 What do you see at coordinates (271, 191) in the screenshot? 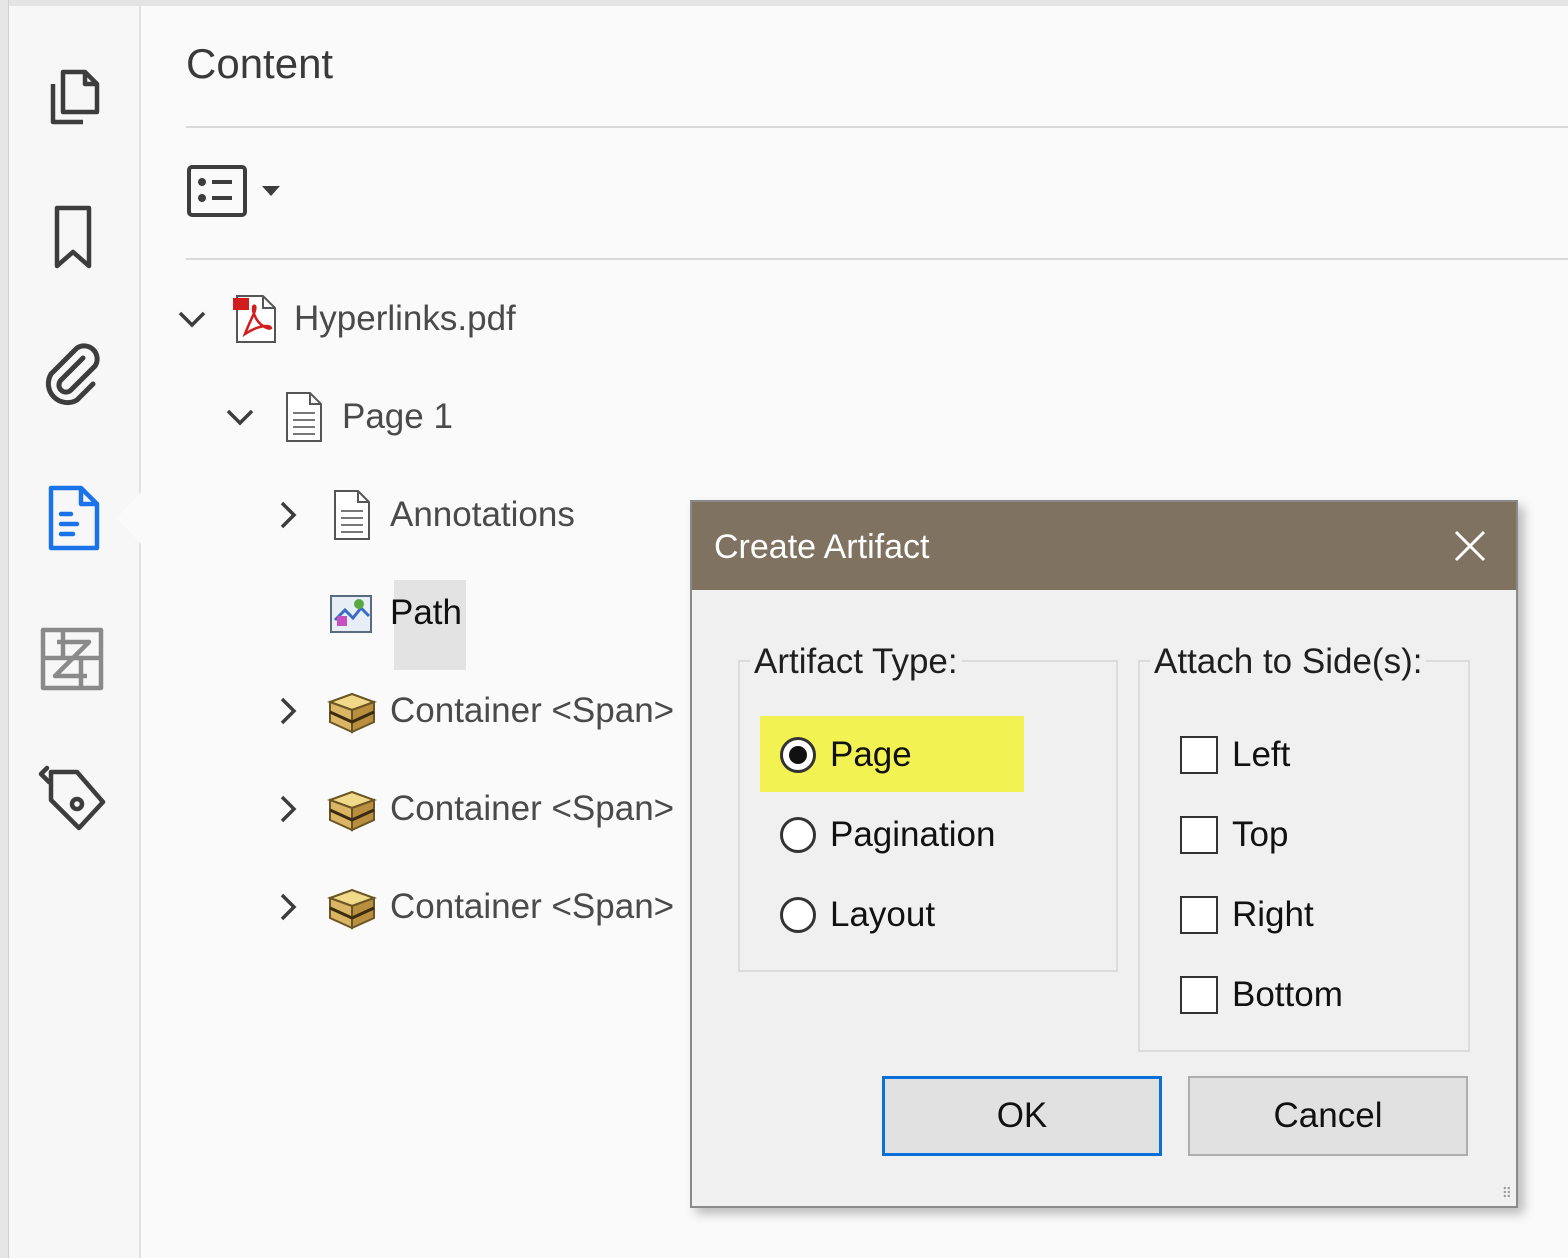
I see `dropdown-arrow-icon` at bounding box center [271, 191].